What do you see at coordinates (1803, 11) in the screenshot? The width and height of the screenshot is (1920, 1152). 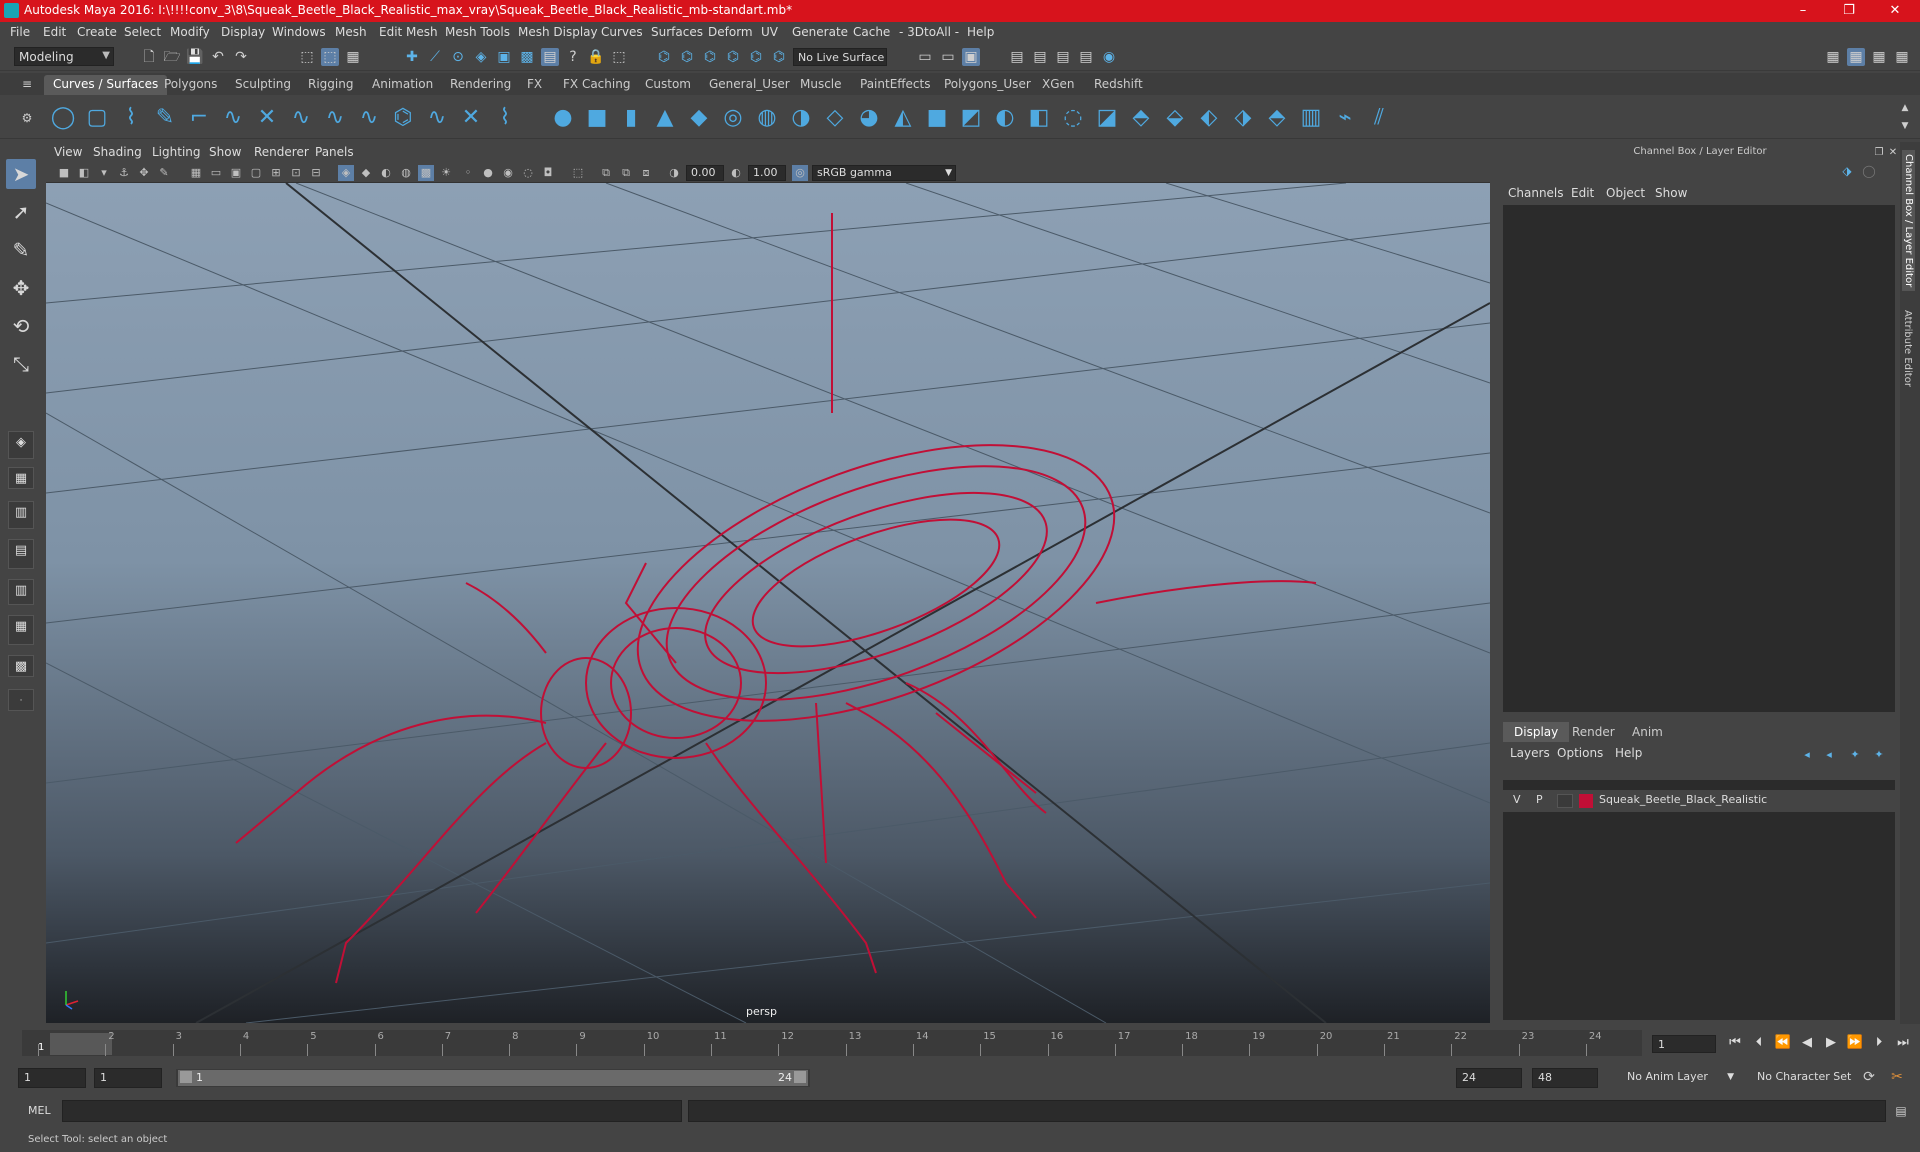 I see `minimize-button: –` at bounding box center [1803, 11].